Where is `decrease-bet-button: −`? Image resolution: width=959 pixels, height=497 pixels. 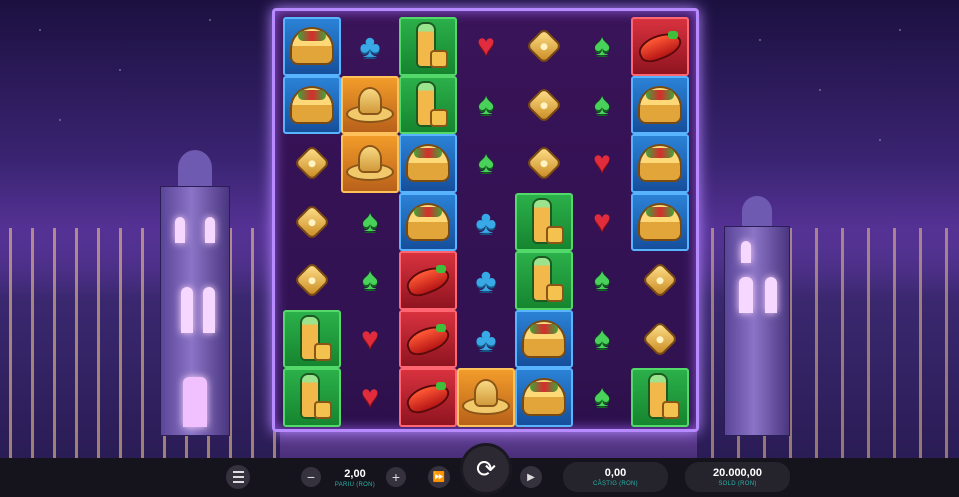 decrease-bet-button: − is located at coordinates (311, 477).